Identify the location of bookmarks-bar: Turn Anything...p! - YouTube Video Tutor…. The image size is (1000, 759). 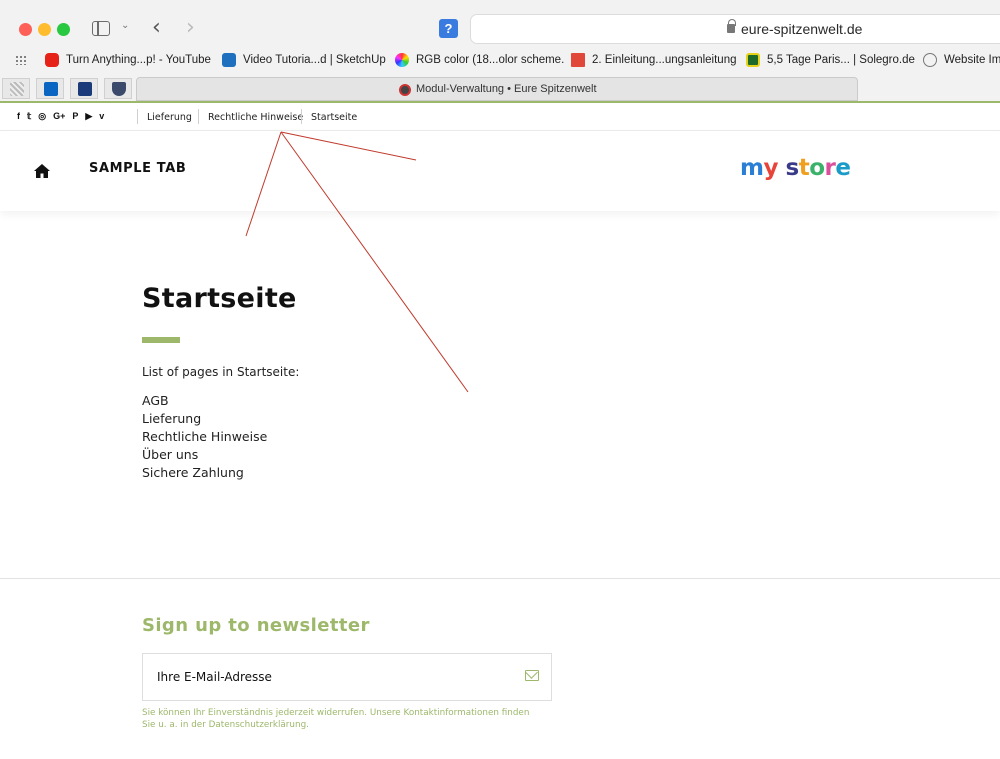
(500, 61).